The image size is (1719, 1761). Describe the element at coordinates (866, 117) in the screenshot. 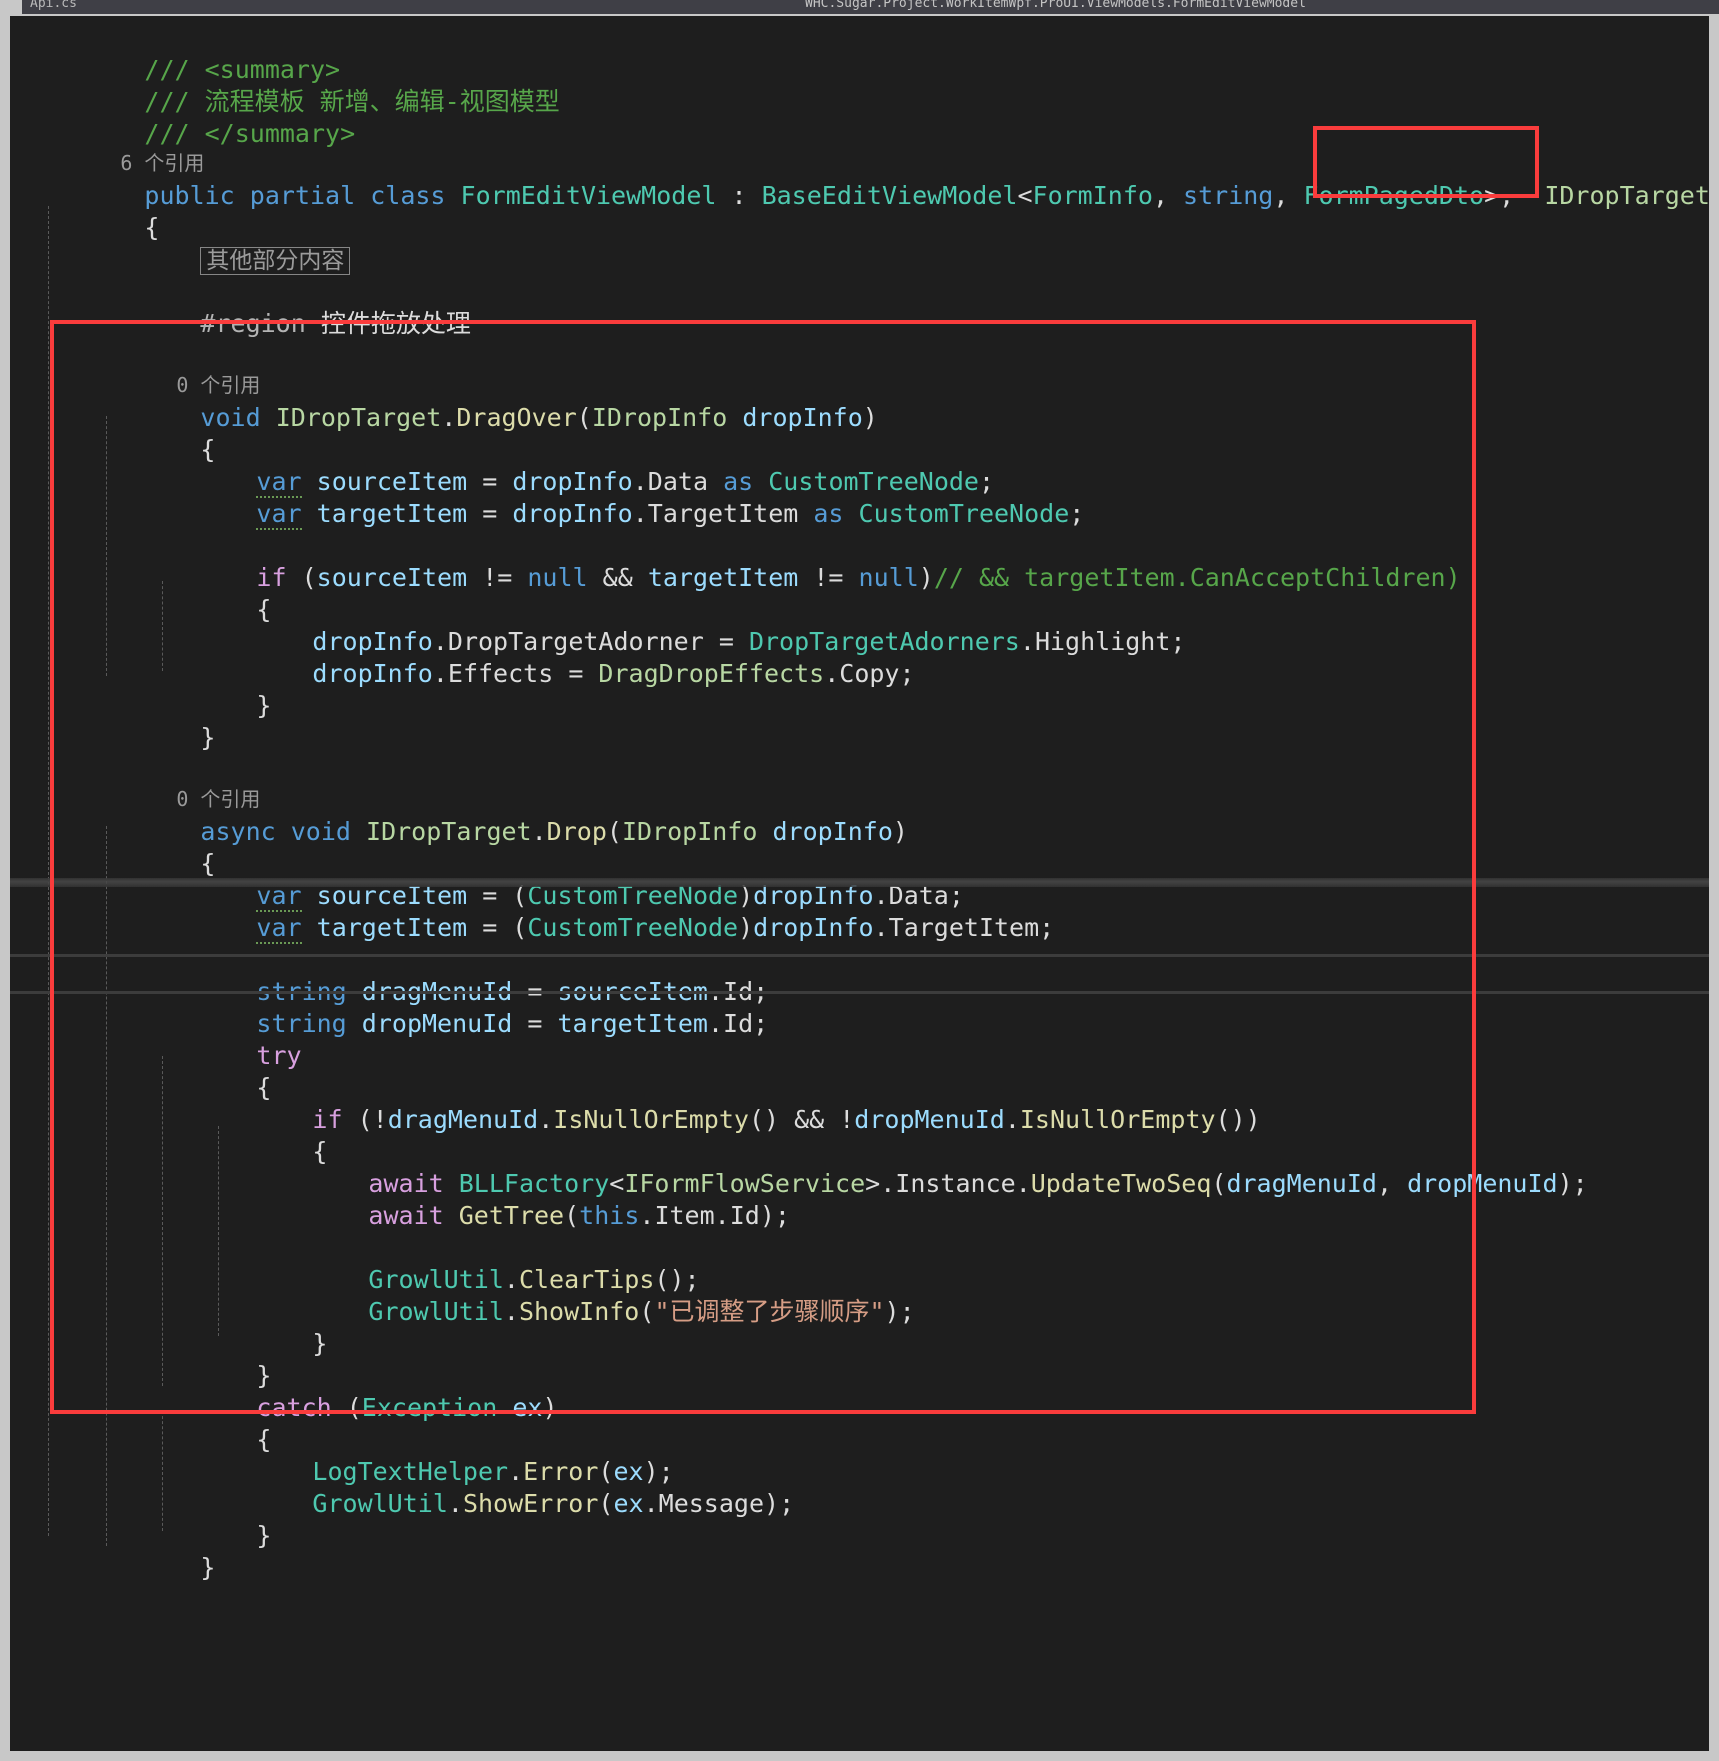

I see `code-line: /// </summary>` at that location.